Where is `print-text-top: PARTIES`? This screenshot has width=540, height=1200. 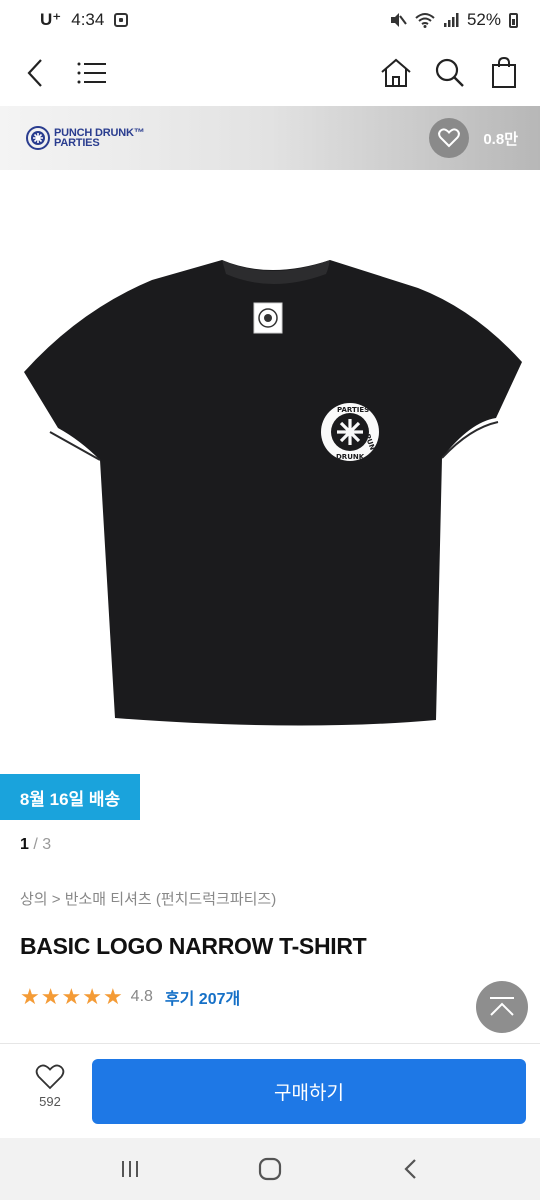 print-text-top: PARTIES is located at coordinates (353, 410).